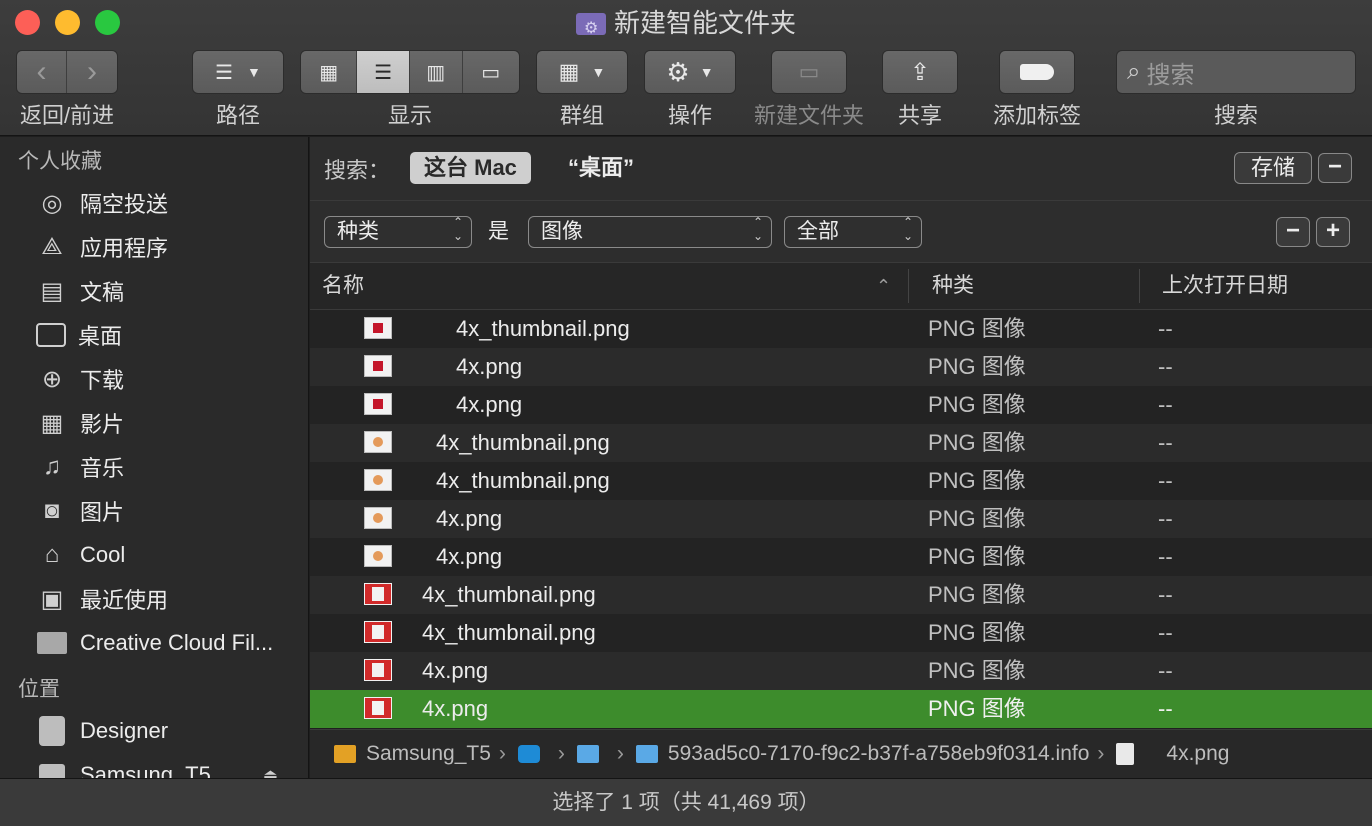  Describe the element at coordinates (853, 231) in the screenshot. I see `criteria-subvalue-popup: 全部` at that location.